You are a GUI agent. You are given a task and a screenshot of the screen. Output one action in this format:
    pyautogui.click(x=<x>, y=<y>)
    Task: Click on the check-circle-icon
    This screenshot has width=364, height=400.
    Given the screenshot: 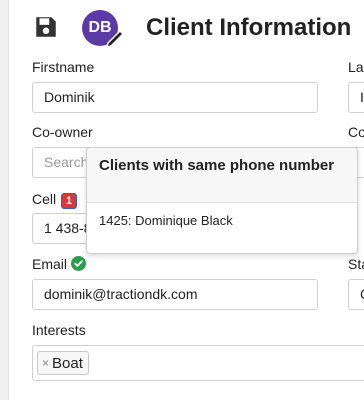 What is the action you would take?
    pyautogui.click(x=78, y=263)
    